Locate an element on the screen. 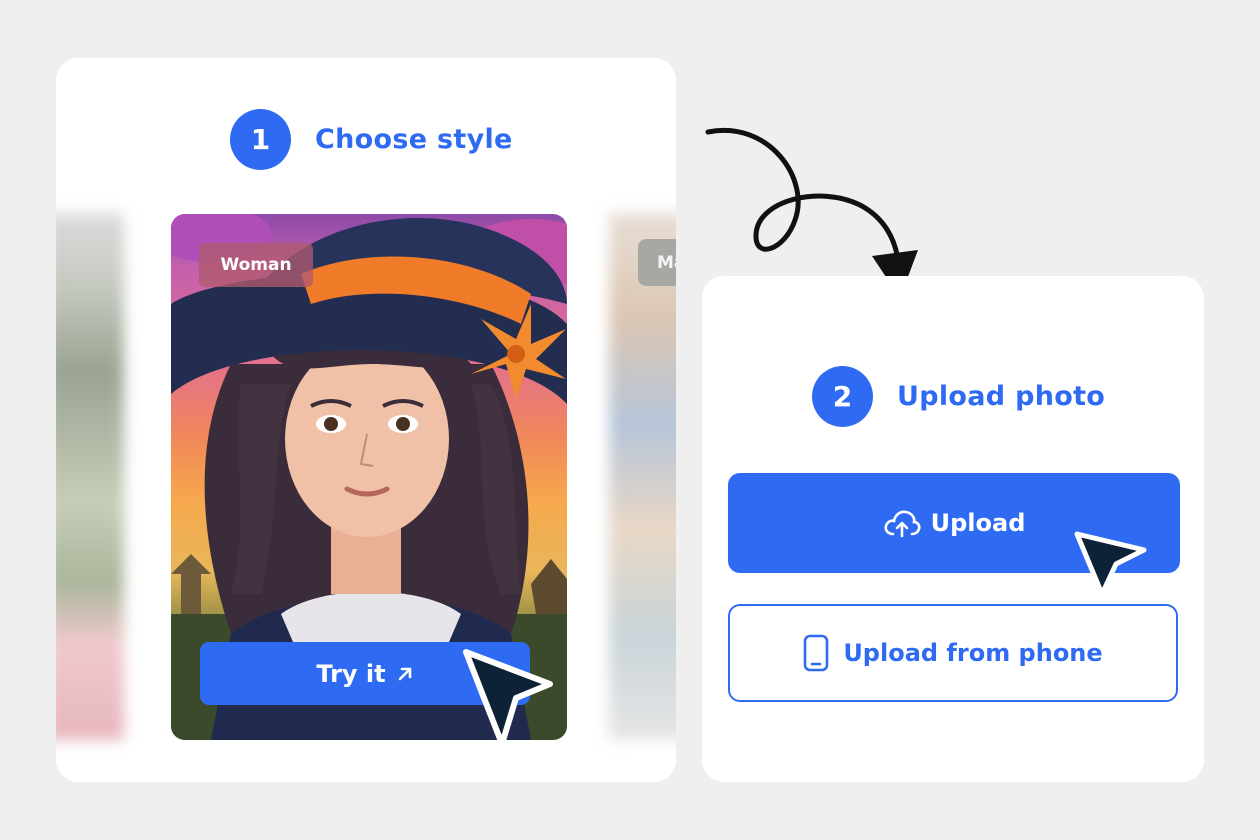 This screenshot has width=1260, height=840. step-2-number: 2 is located at coordinates (842, 396).